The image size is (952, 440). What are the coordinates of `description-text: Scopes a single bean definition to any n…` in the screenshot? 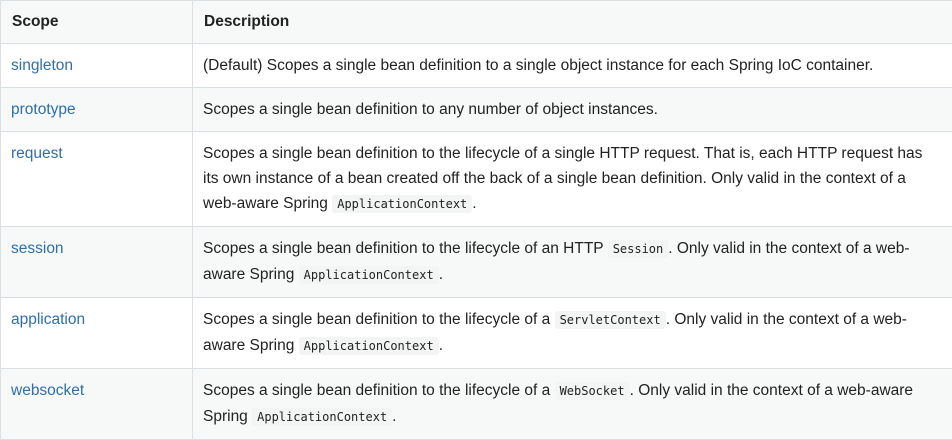 It's located at (430, 109).